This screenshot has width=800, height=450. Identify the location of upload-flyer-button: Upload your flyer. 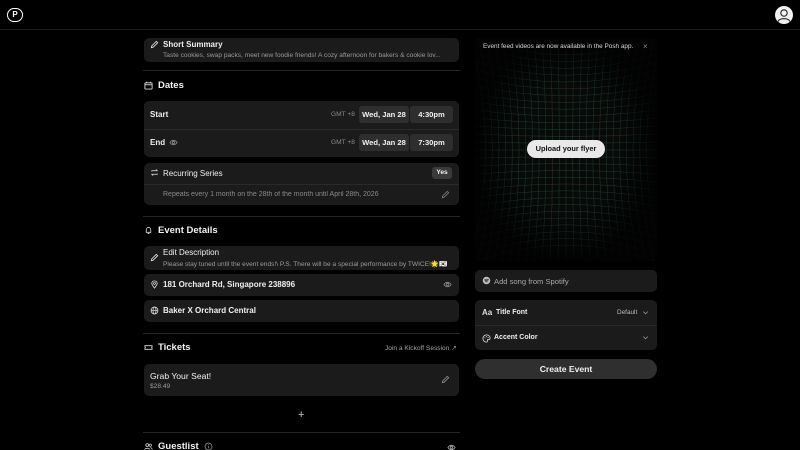
(566, 149).